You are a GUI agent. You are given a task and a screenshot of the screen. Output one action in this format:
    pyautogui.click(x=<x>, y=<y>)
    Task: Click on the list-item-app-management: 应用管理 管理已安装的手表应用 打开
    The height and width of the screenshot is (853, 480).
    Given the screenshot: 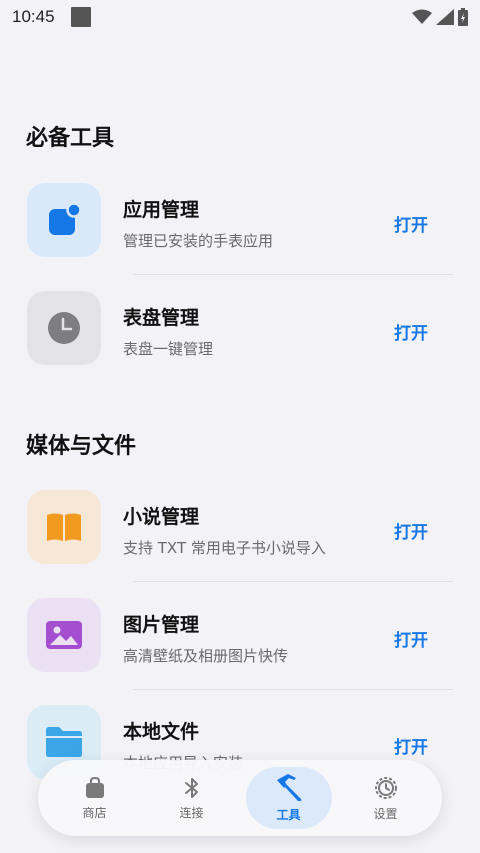 What is the action you would take?
    pyautogui.click(x=240, y=233)
    